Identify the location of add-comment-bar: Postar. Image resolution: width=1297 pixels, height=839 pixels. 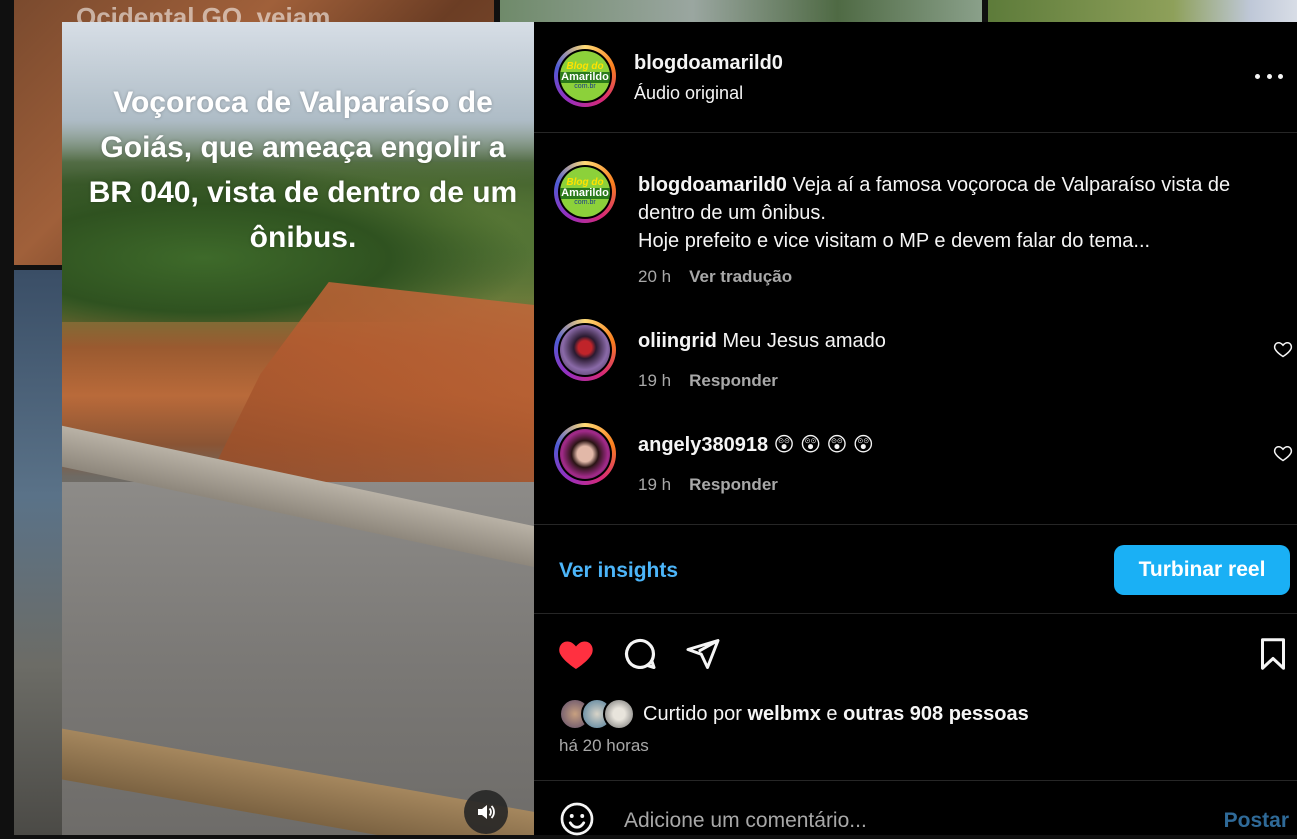
(915, 809).